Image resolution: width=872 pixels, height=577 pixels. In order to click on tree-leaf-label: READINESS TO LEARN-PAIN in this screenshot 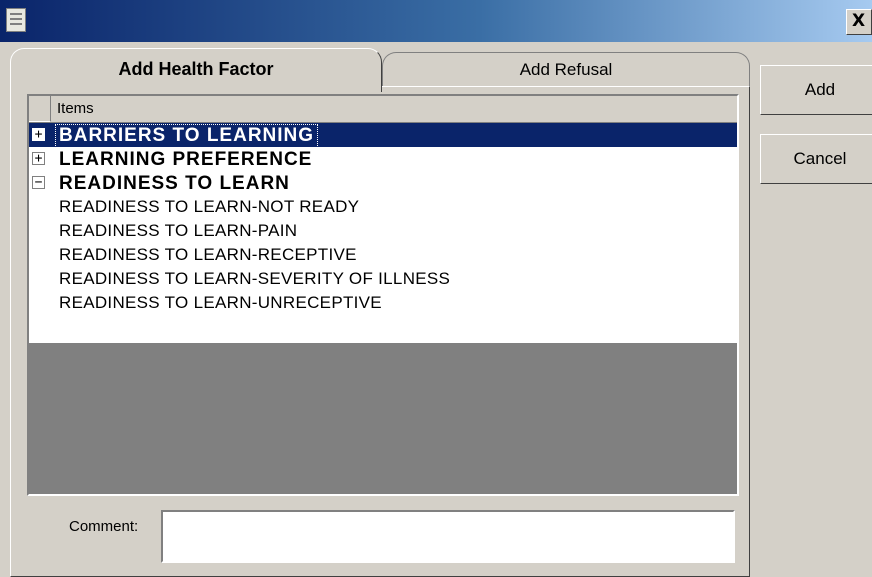, I will do `click(178, 230)`.